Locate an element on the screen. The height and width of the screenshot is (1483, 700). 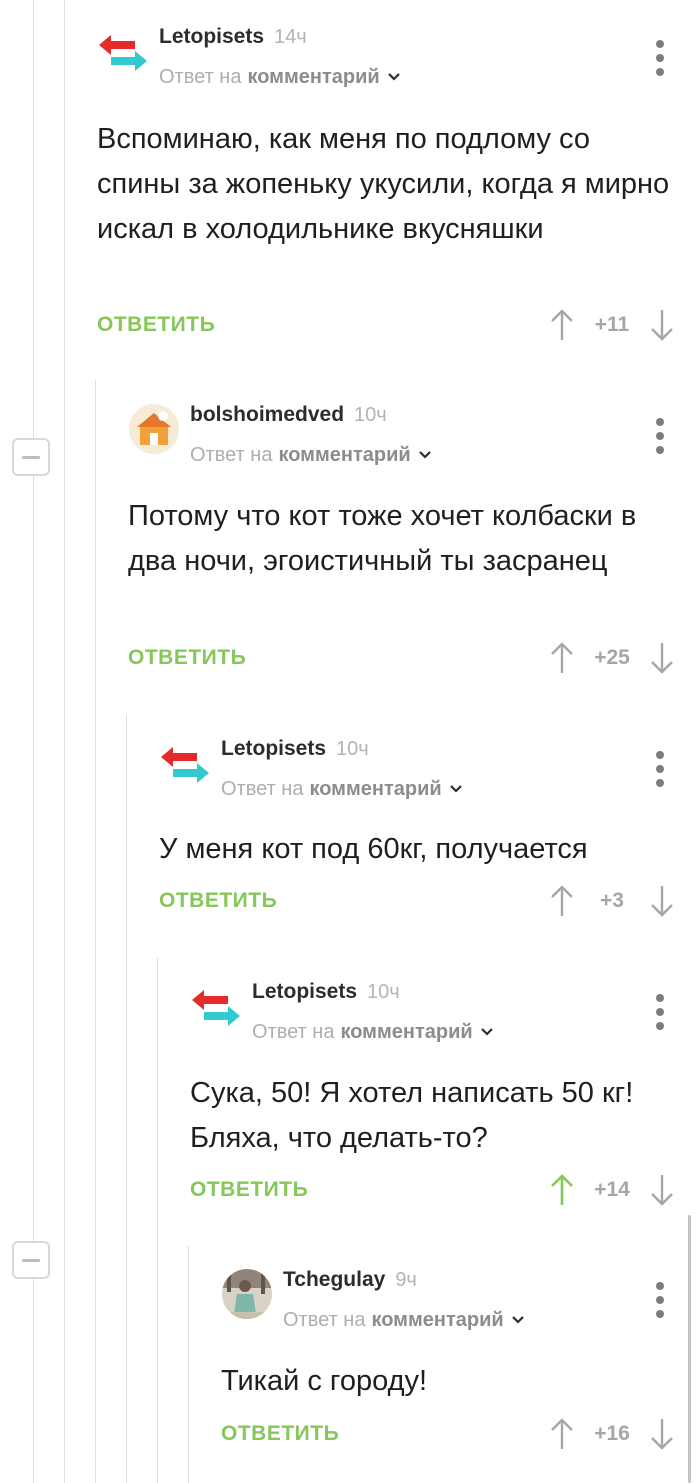
scrollbar is located at coordinates (689, 1349).